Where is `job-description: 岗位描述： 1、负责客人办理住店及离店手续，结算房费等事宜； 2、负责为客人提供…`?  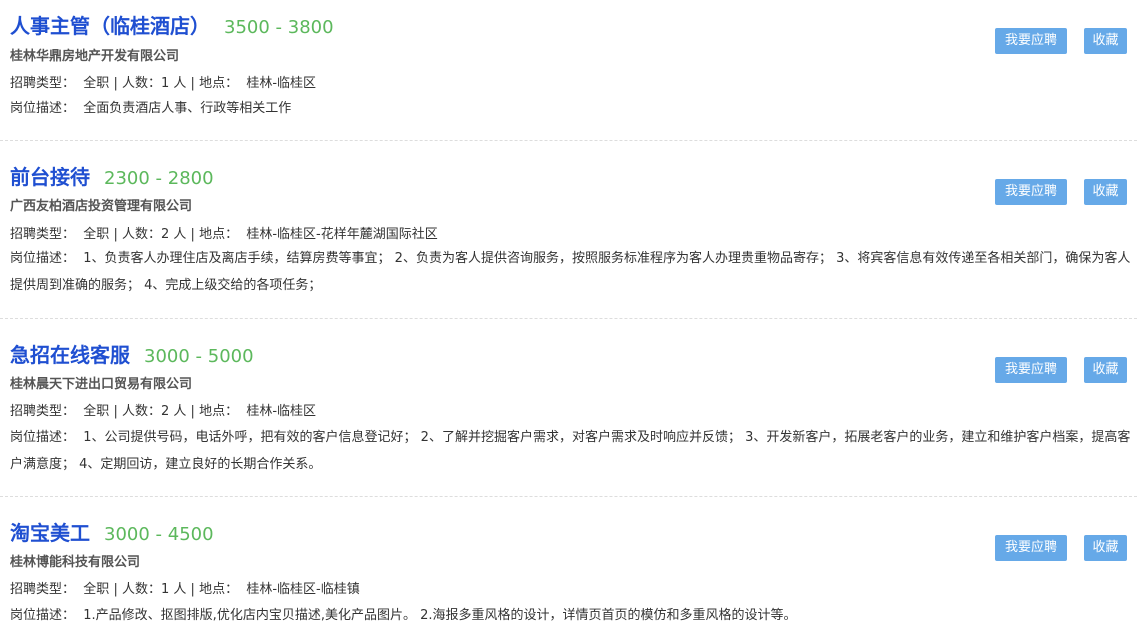
job-description: 岗位描述： 1、负责客人办理住店及离店手续，结算房费等事宜； 2、负责为客人提供… is located at coordinates (571, 272).